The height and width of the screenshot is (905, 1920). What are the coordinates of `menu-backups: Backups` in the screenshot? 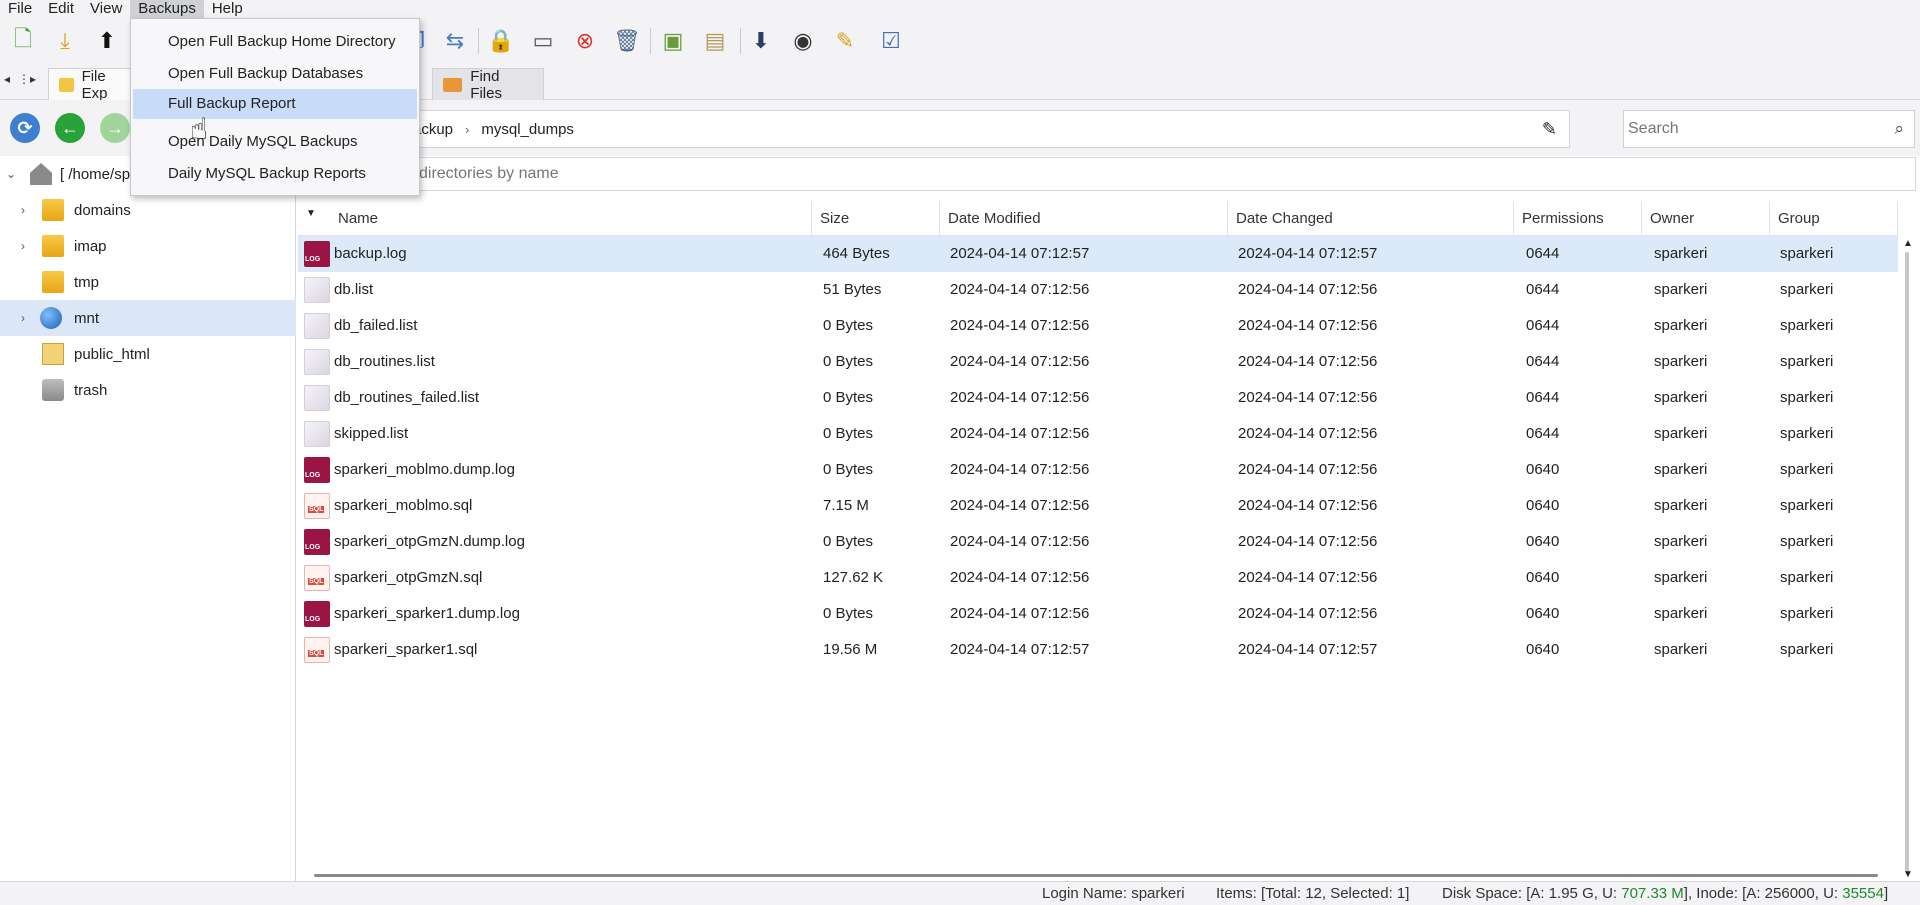 It's located at (167, 9).